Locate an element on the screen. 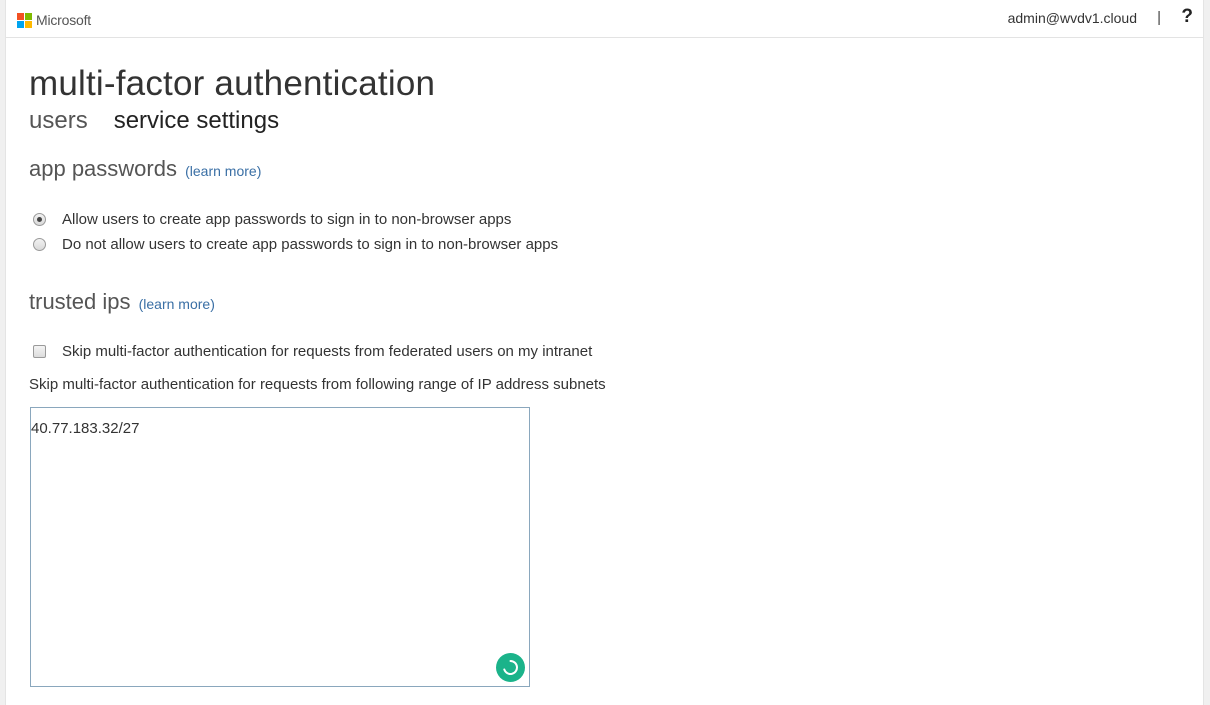 This screenshot has width=1210, height=705. page-title: multi-factor authentication is located at coordinates (232, 83).